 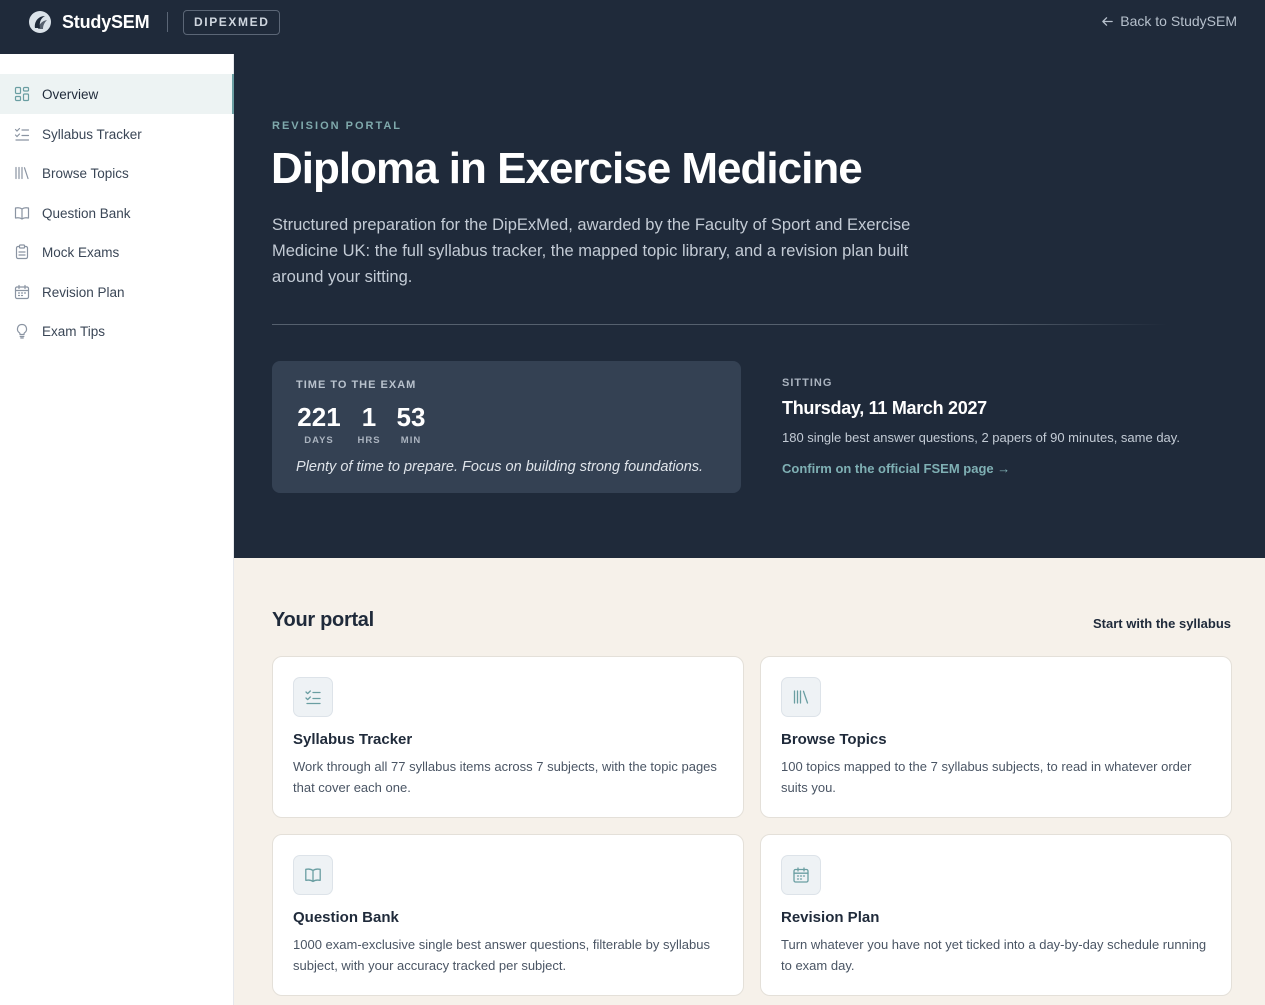 I want to click on card-title: Syllabus Tracker, so click(x=353, y=739).